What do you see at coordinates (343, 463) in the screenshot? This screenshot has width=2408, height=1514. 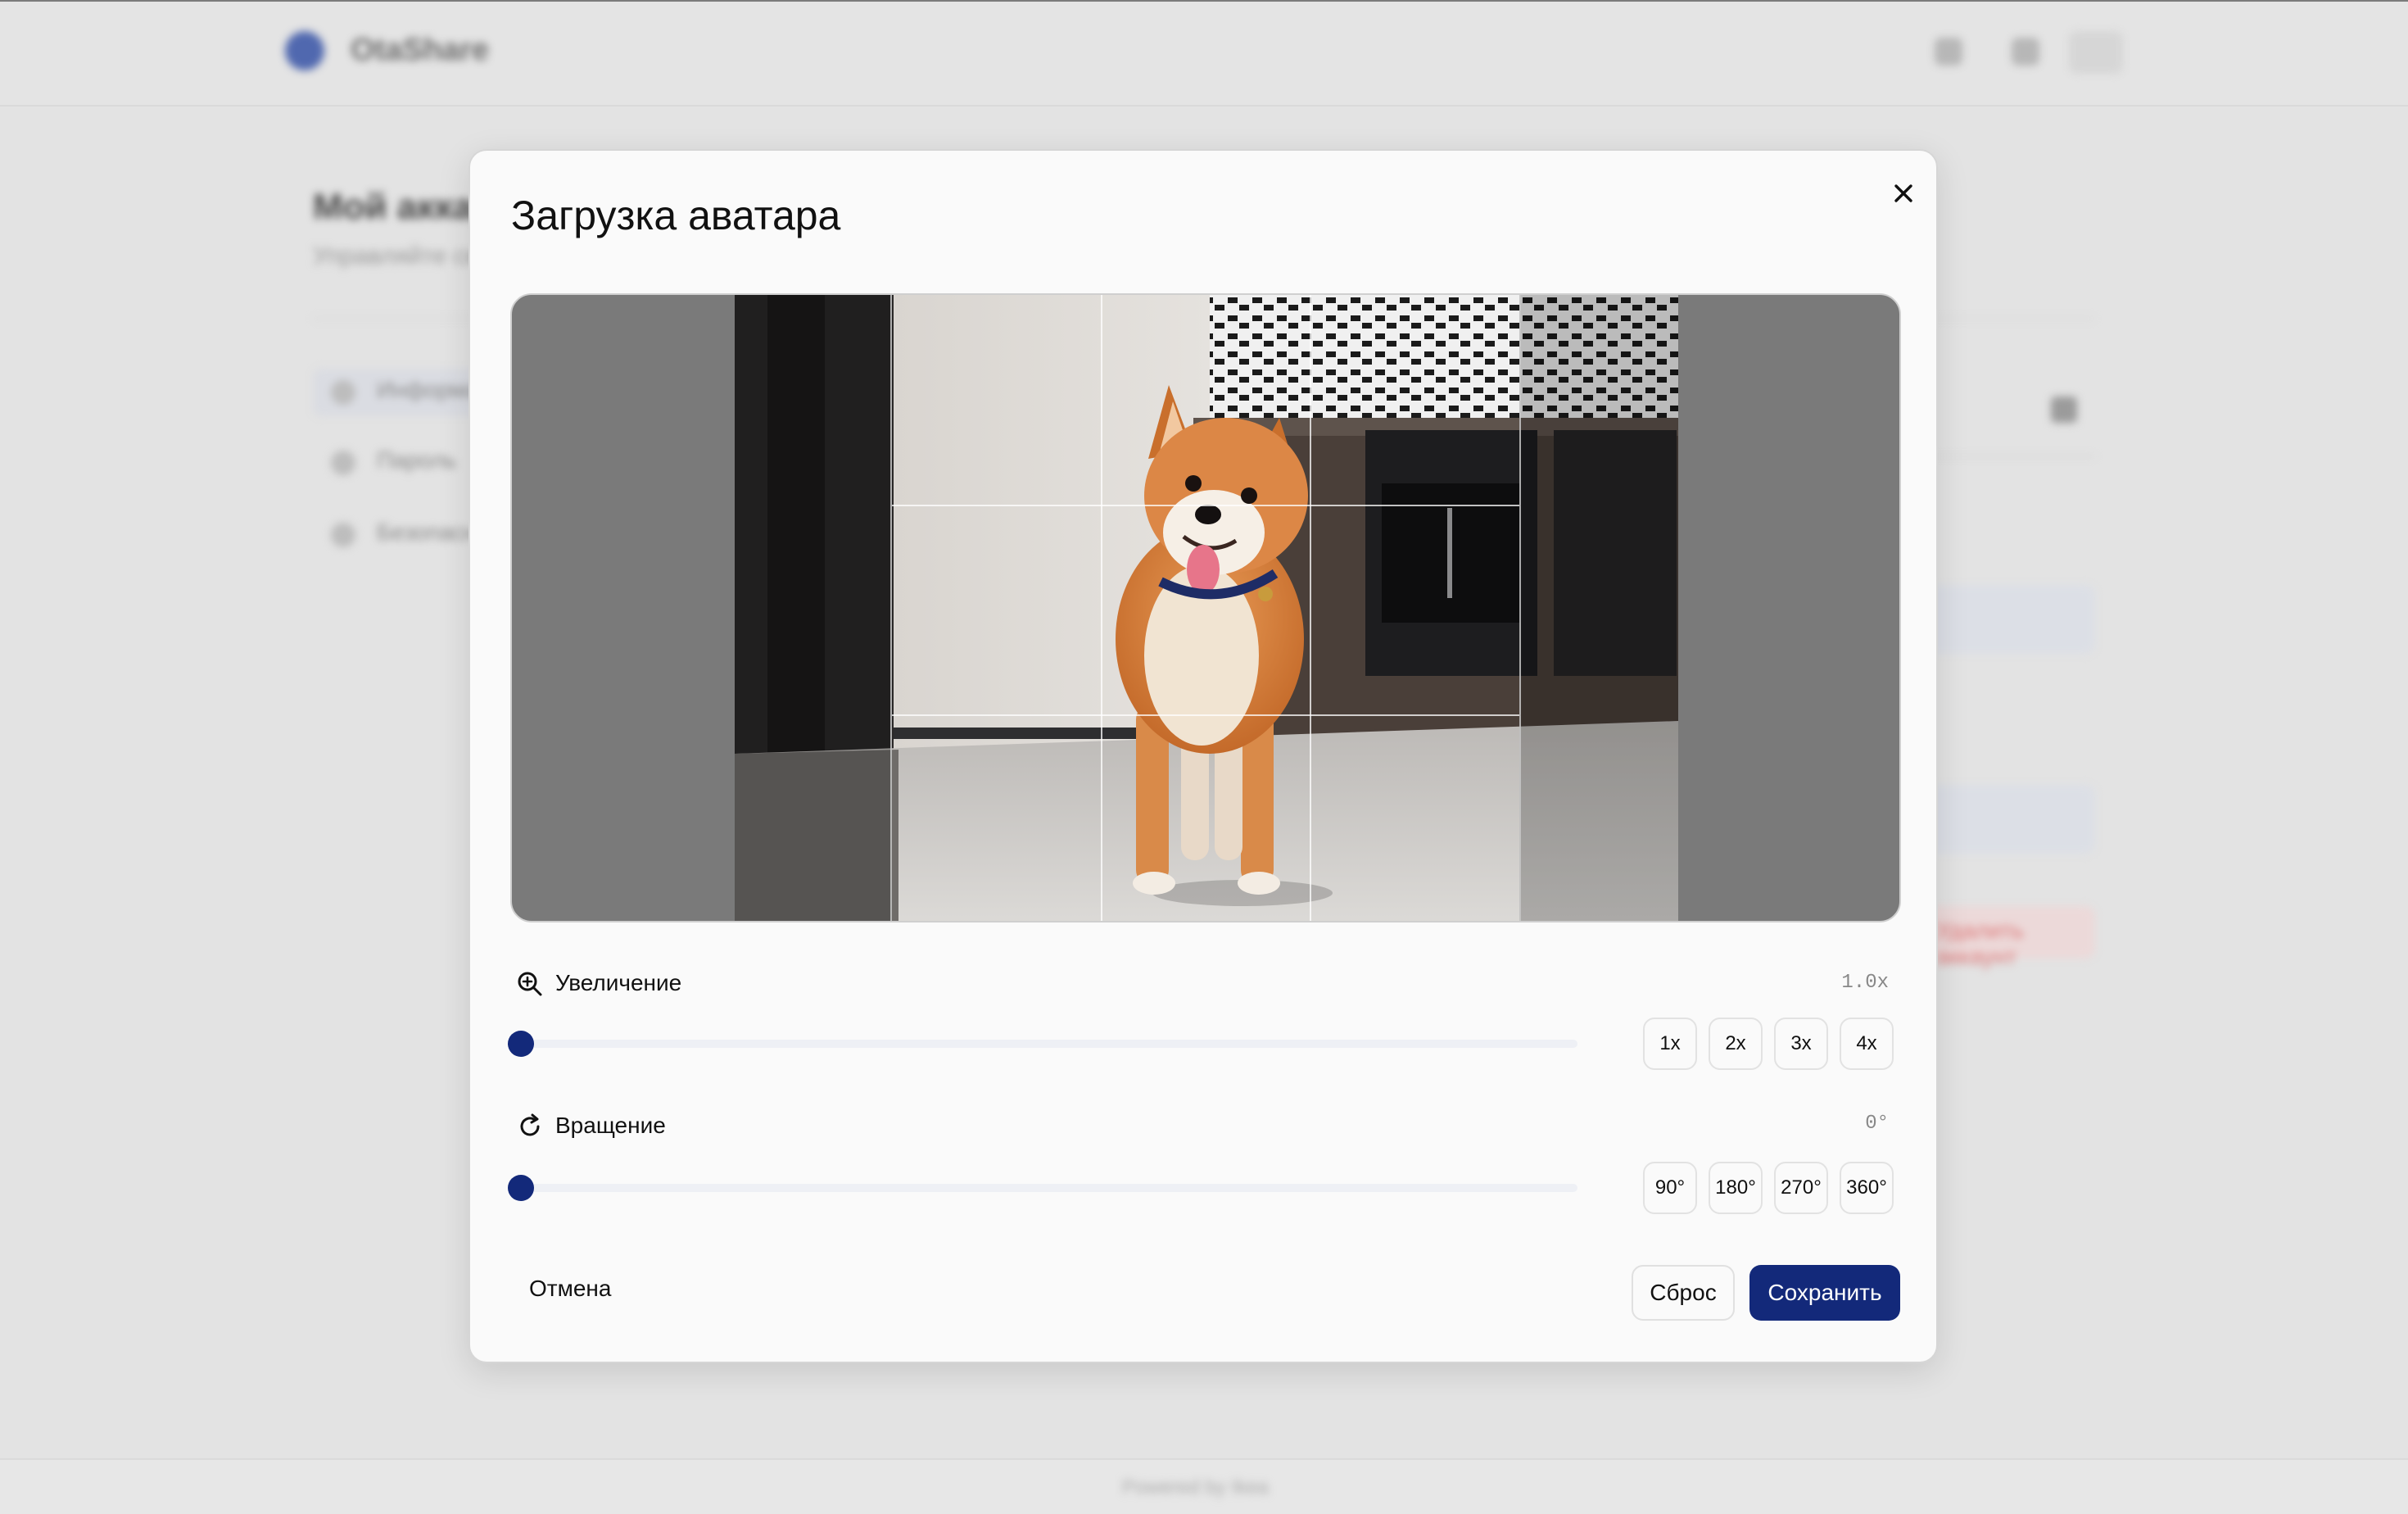 I see `key-icon` at bounding box center [343, 463].